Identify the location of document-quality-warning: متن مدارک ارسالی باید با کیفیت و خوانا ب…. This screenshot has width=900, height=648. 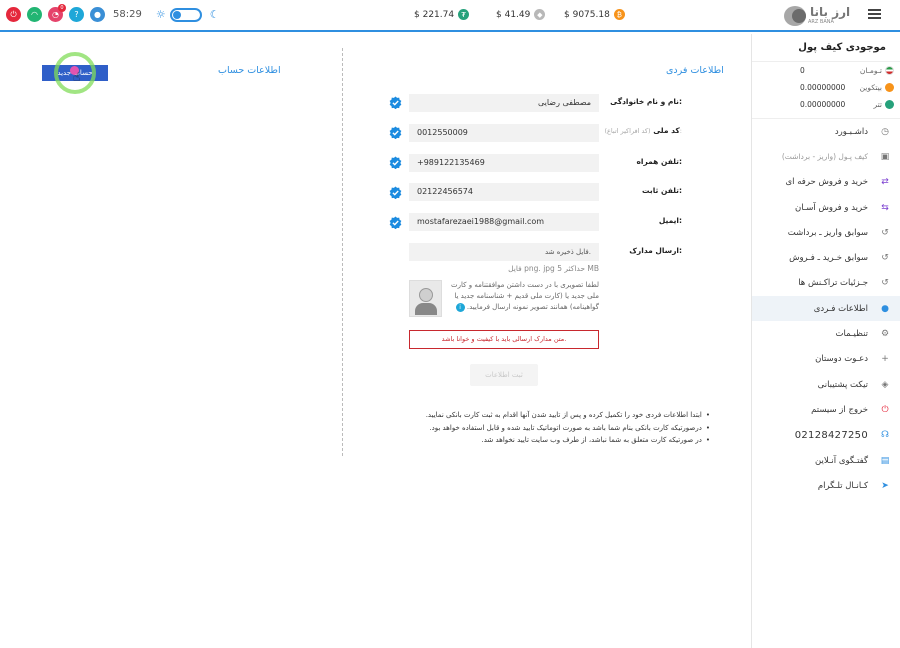
(504, 339).